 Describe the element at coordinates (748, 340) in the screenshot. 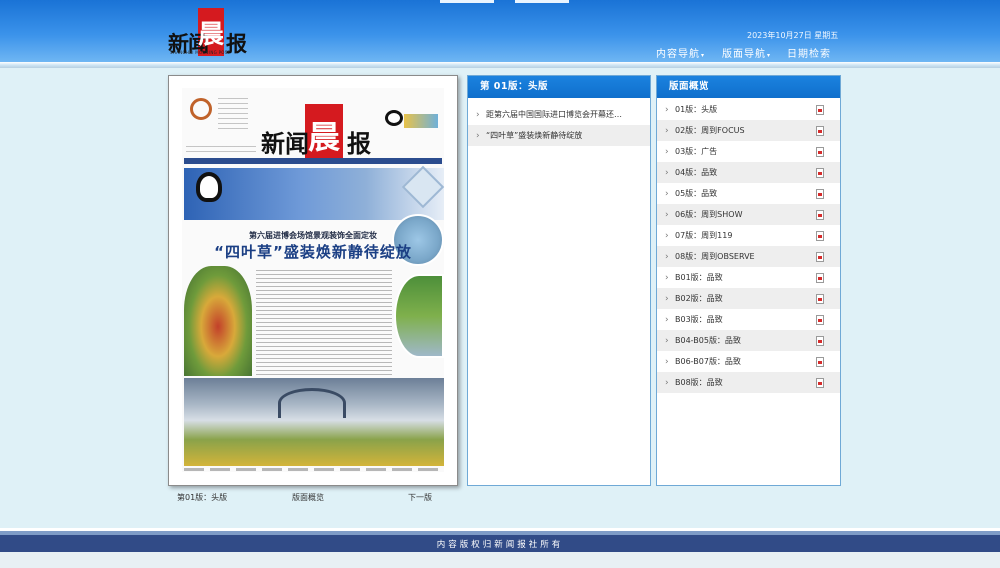

I see `edition-item: › B04-B05版：品致` at that location.